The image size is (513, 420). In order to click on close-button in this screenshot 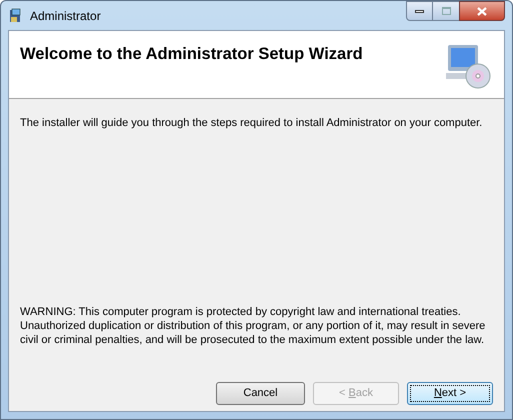, I will do `click(482, 11)`.